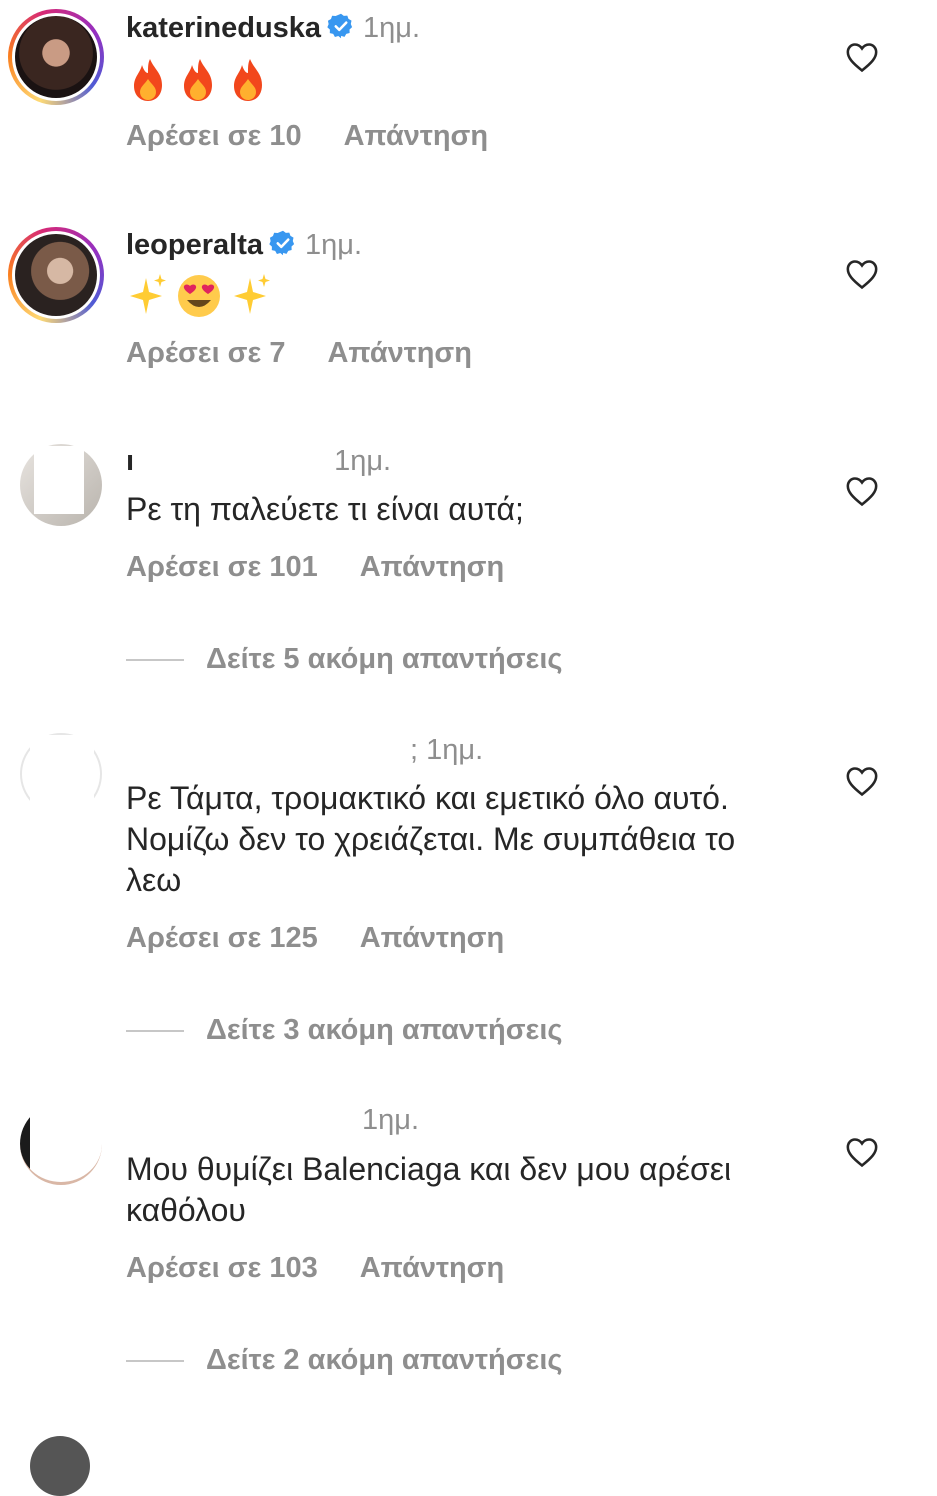  I want to click on username: leoperalta, so click(194, 245).